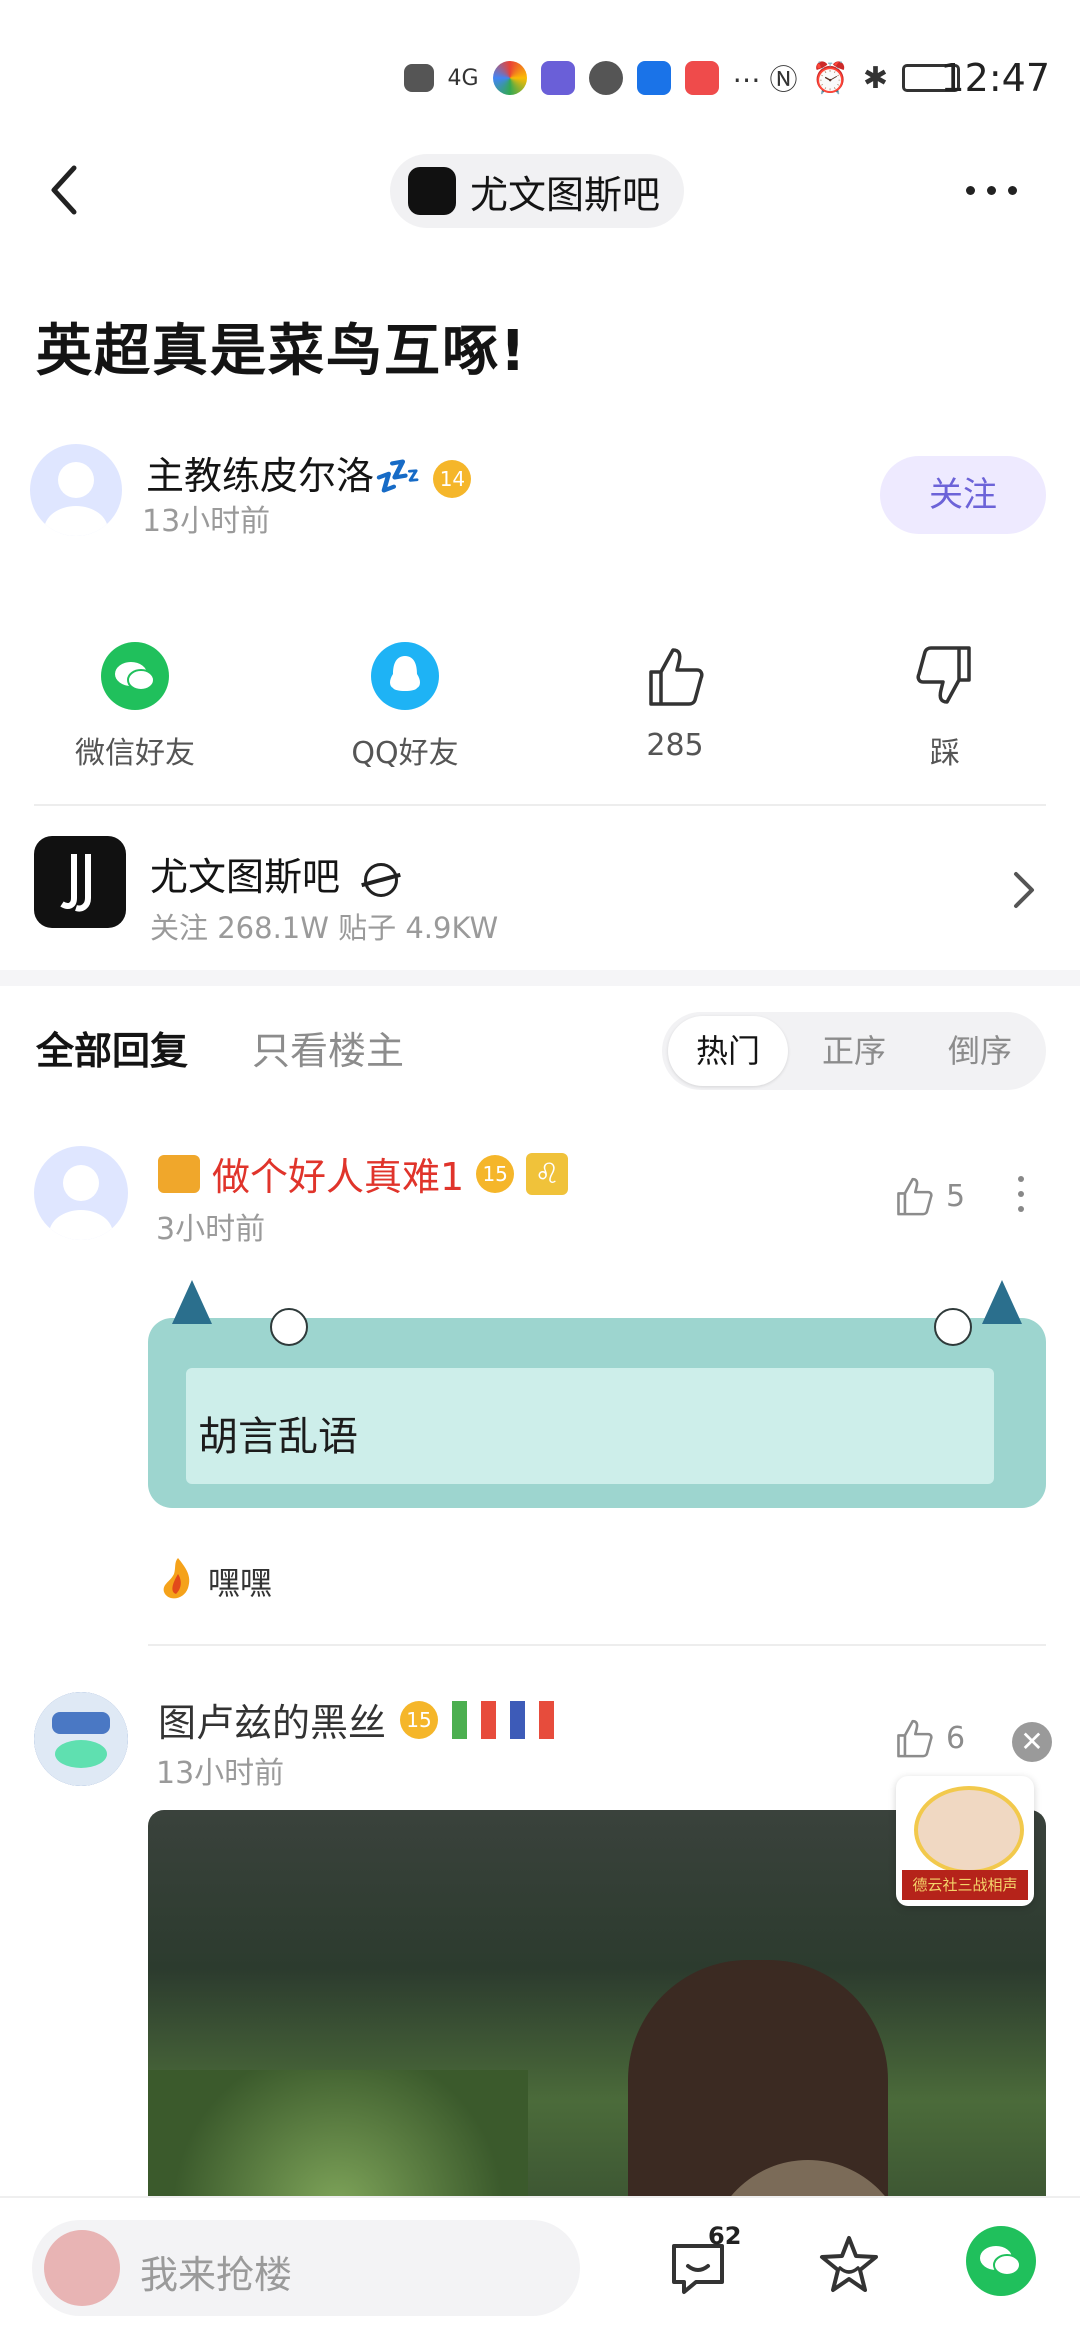 The height and width of the screenshot is (2342, 1080). What do you see at coordinates (289, 1327) in the screenshot?
I see `bubble-eye-left` at bounding box center [289, 1327].